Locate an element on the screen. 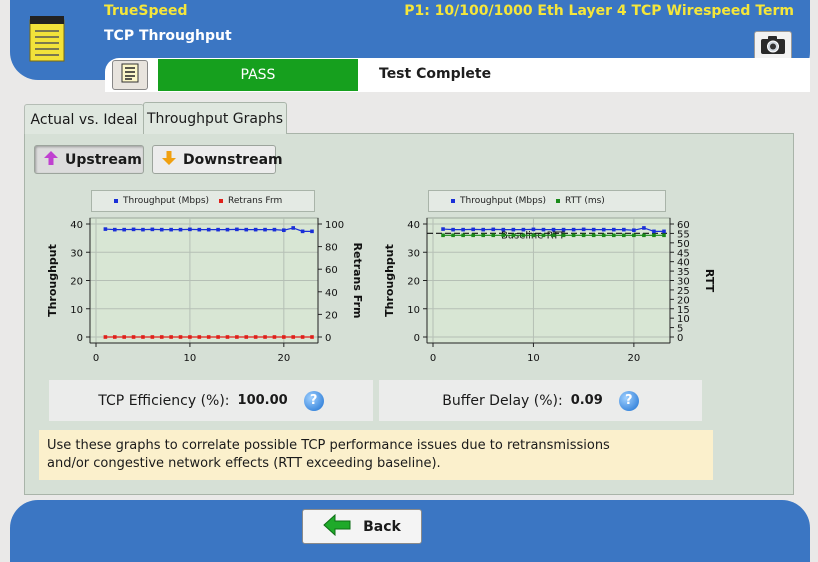  buffer-delay-label: Buffer Delay (%): is located at coordinates (502, 400).